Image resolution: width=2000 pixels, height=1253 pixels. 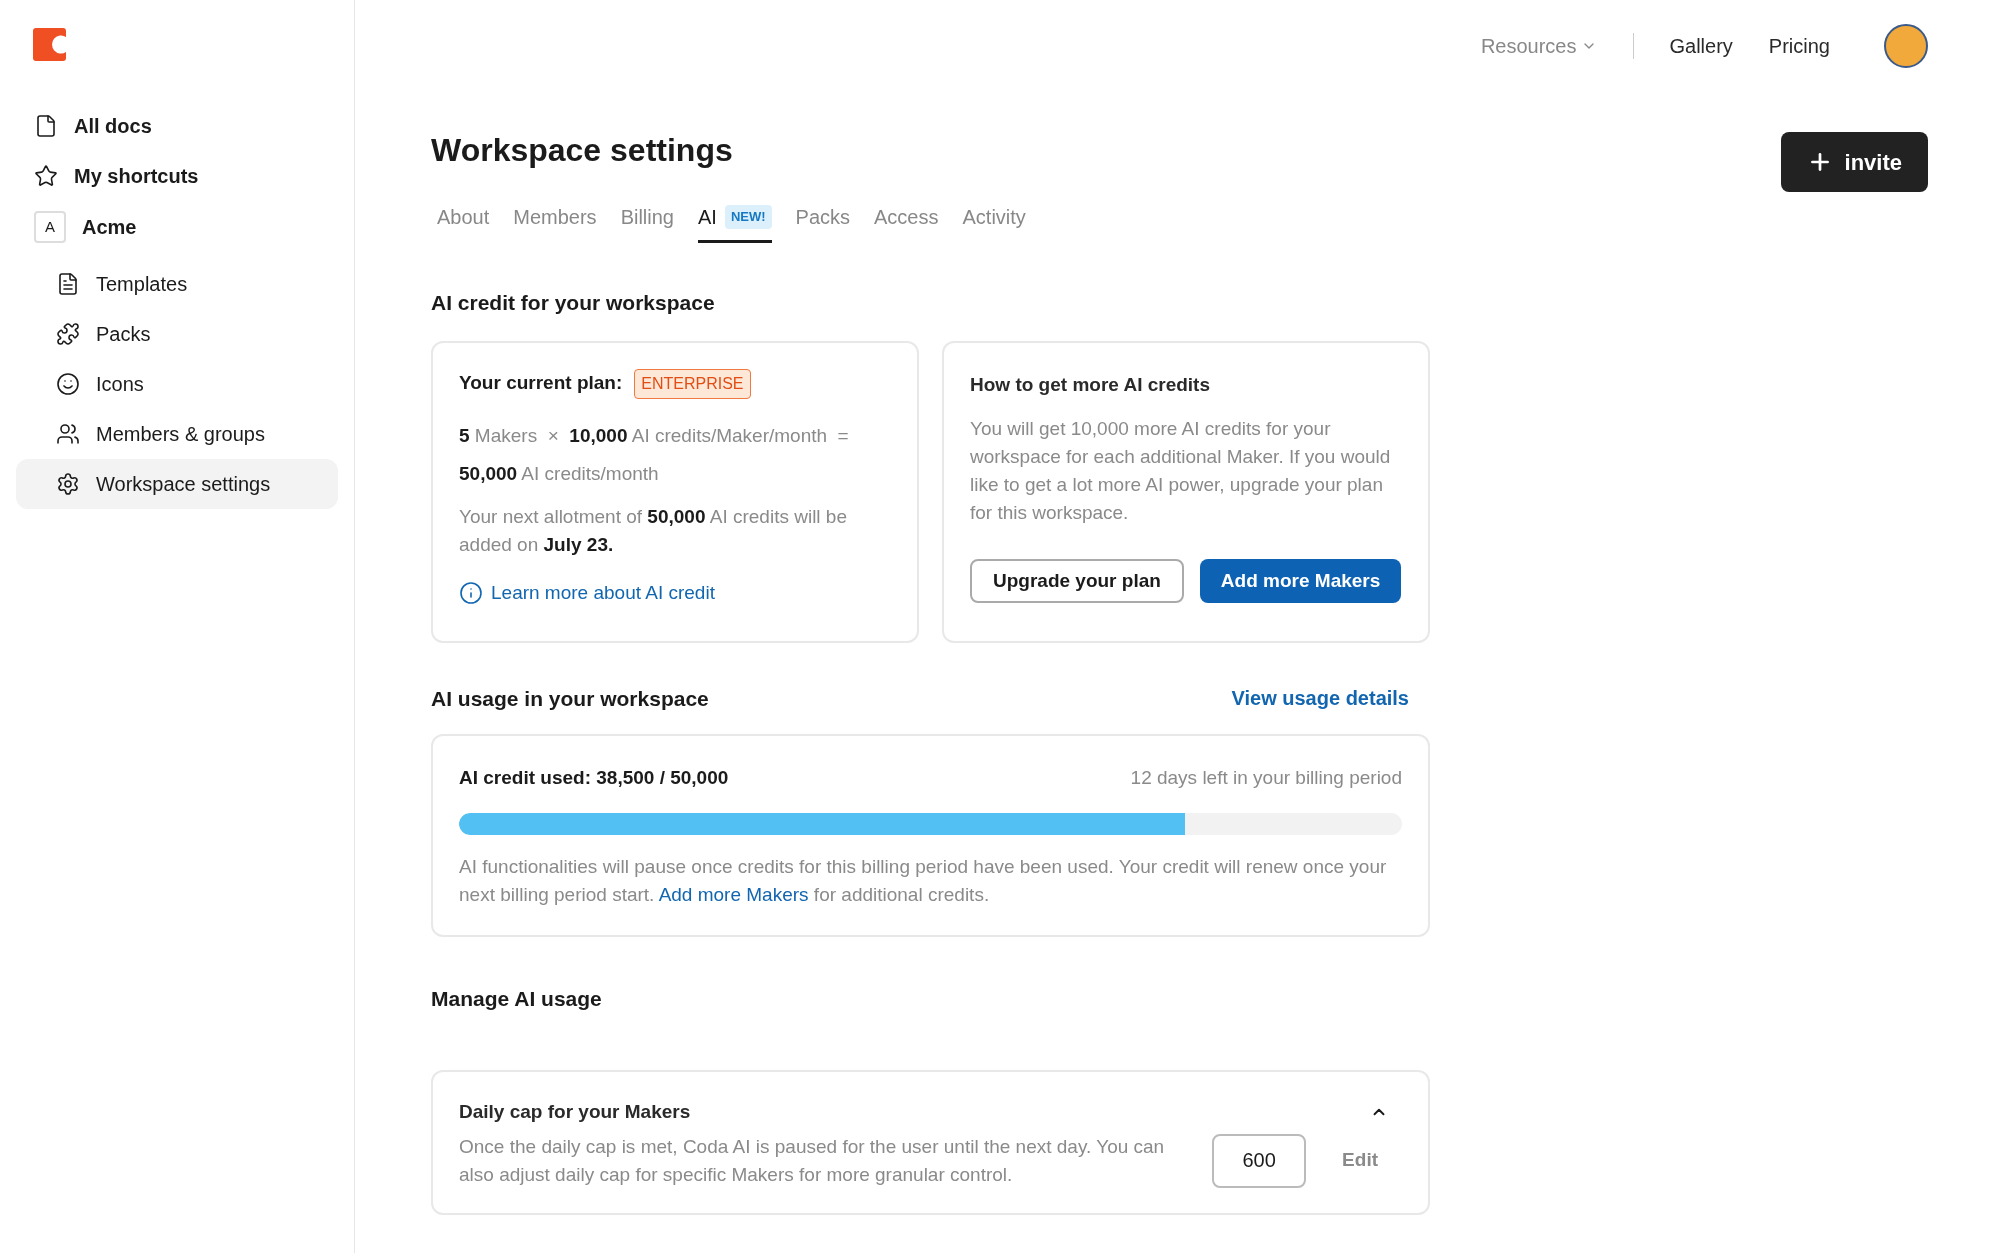 I want to click on tab: Access, so click(x=906, y=222).